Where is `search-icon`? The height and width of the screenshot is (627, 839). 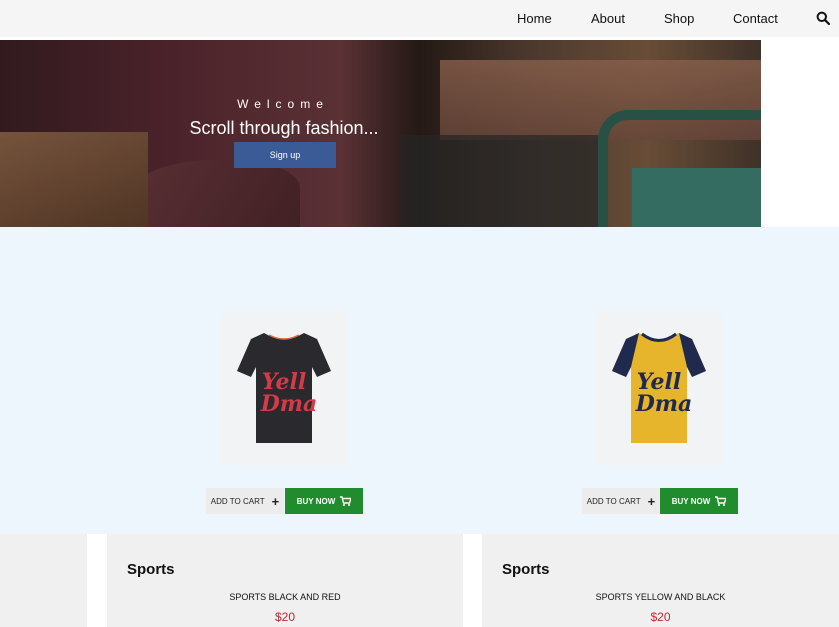
search-icon is located at coordinates (823, 18).